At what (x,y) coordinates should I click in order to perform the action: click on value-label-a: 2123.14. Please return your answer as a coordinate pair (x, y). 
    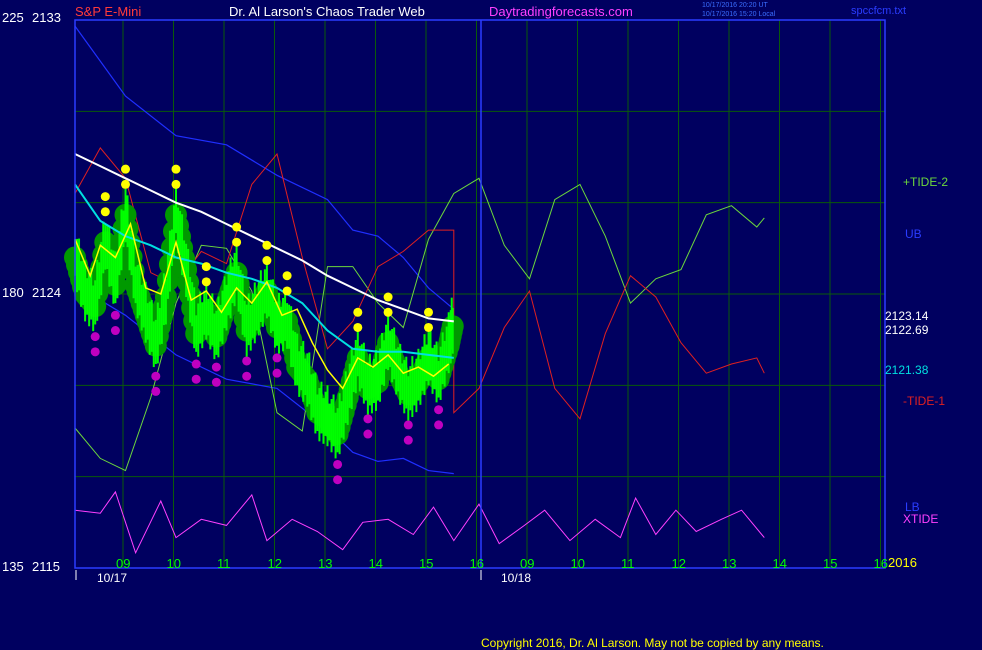
    Looking at the image, I should click on (907, 316).